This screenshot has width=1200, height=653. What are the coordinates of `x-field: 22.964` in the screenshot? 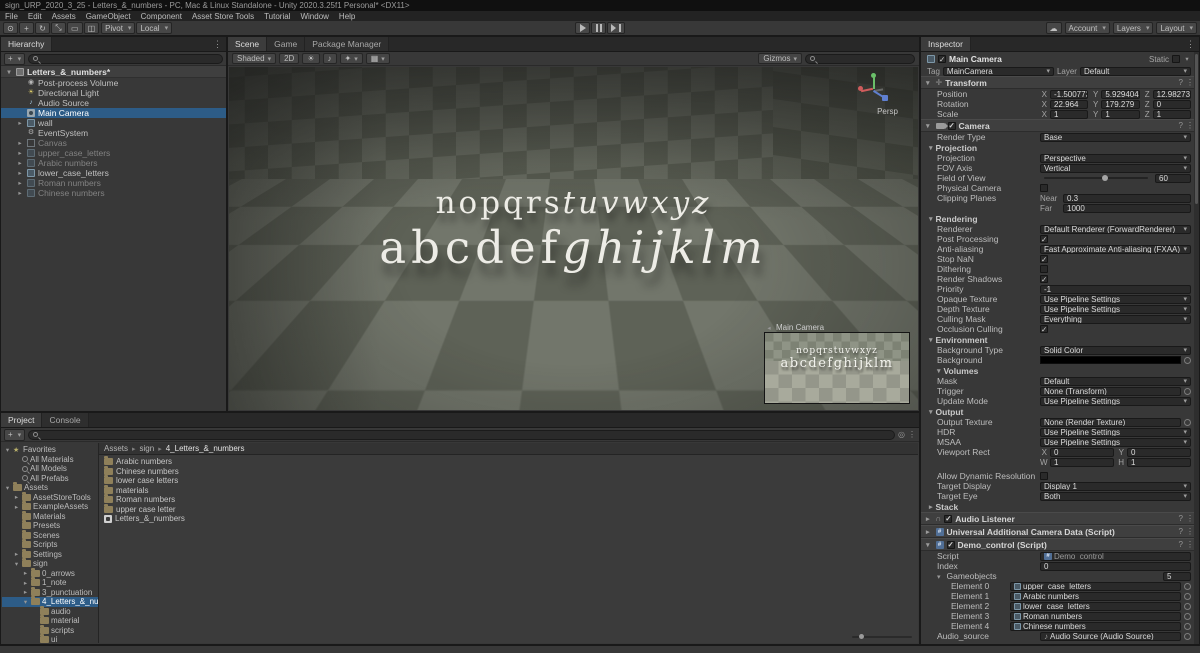 It's located at (1069, 104).